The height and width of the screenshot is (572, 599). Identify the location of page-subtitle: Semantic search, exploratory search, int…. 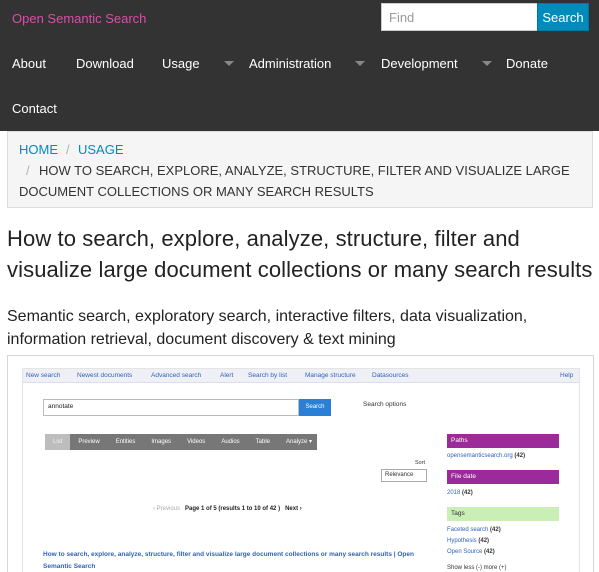
(267, 328).